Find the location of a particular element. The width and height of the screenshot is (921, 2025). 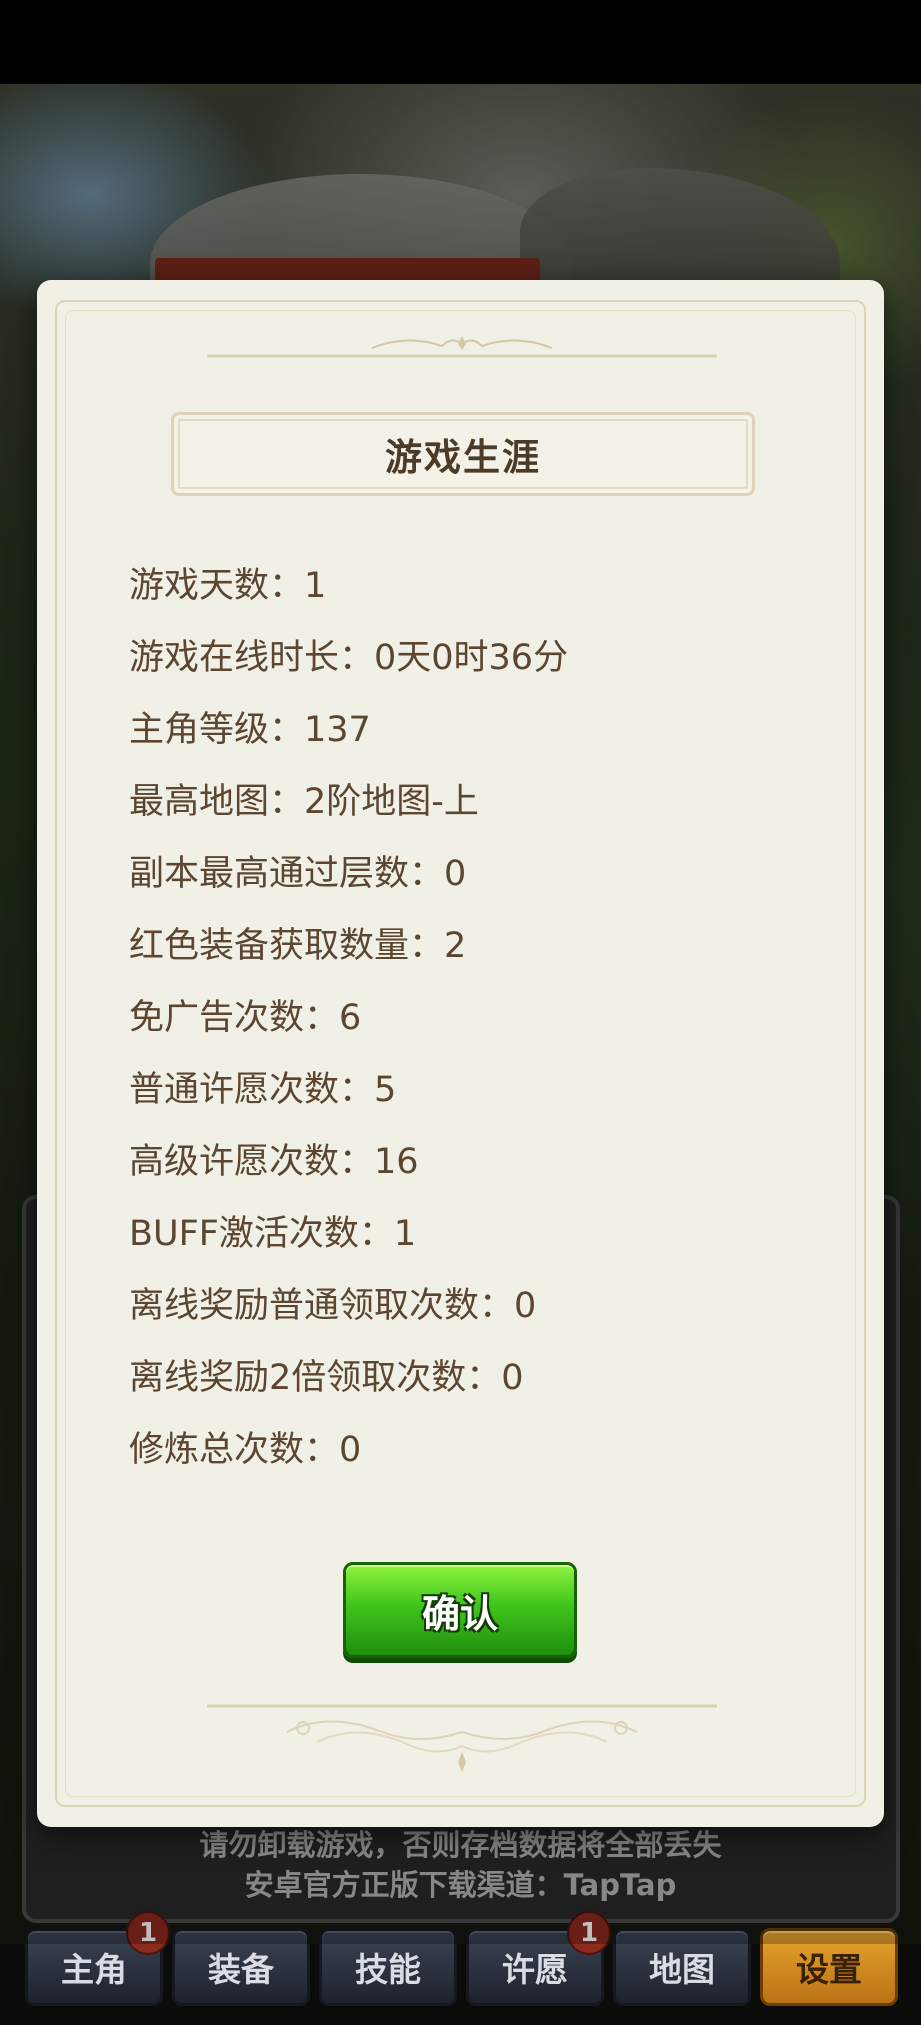

stat-red-equipment: 红色装备获取数量：2 is located at coordinates (298, 946).